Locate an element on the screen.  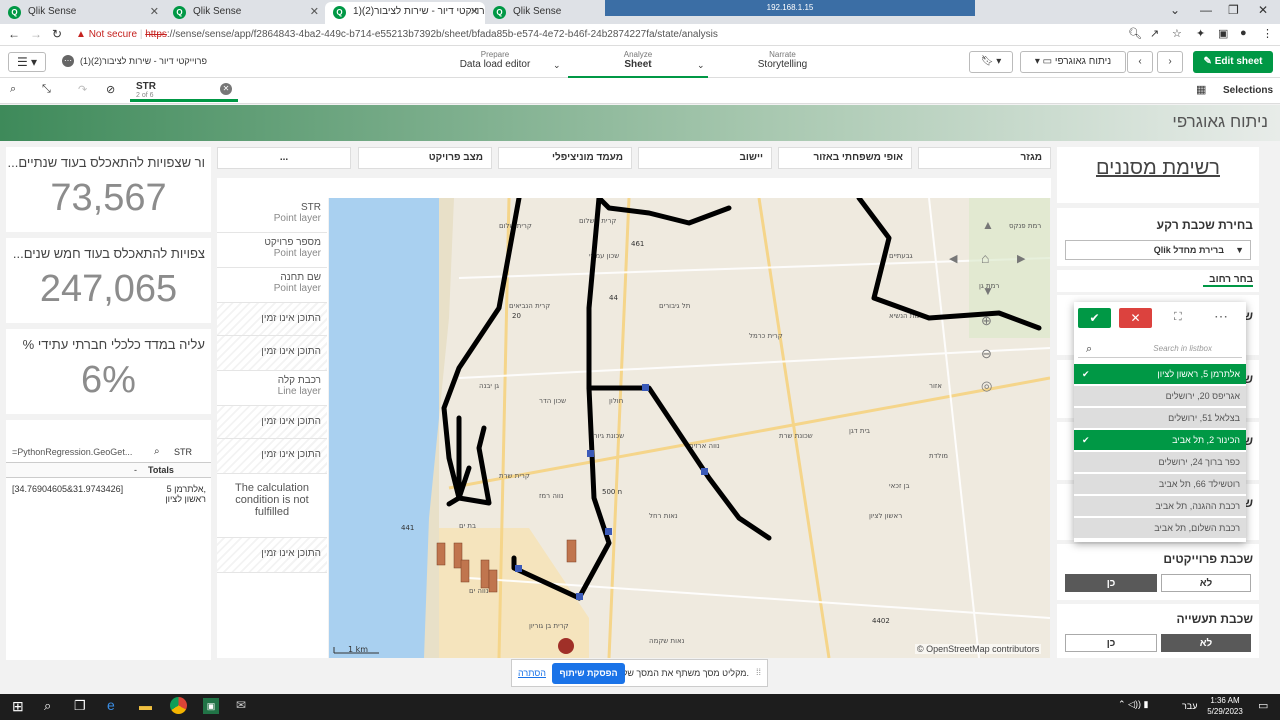
tab-analyze: Analyze Sheet is located at coordinates (638, 64).